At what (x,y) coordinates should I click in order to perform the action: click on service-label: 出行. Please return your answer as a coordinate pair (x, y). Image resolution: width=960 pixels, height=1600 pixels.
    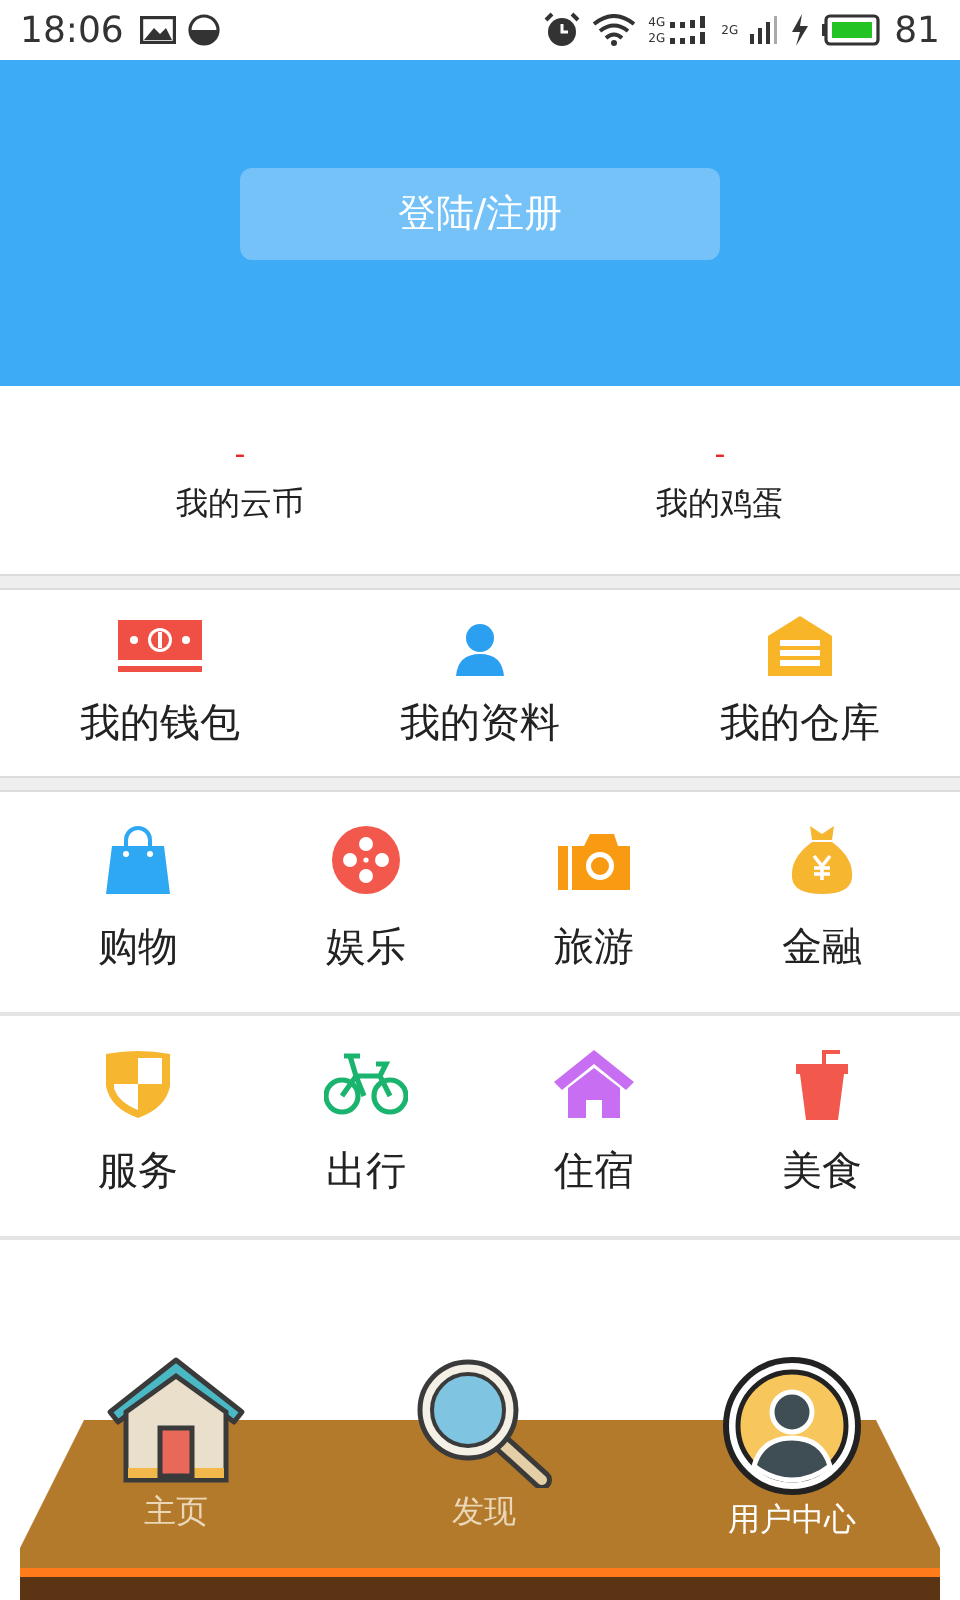
    Looking at the image, I should click on (366, 1171).